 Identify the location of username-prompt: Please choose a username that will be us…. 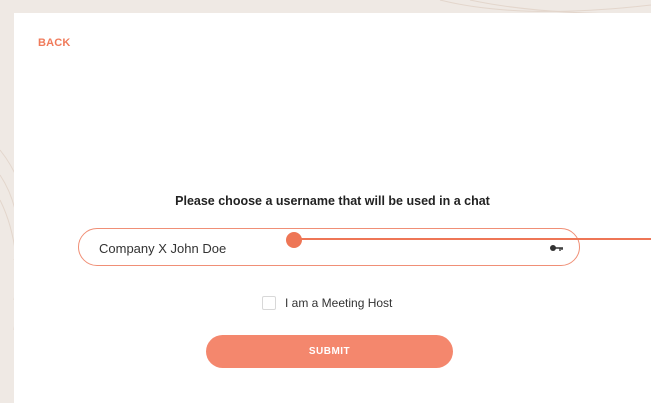
(332, 201).